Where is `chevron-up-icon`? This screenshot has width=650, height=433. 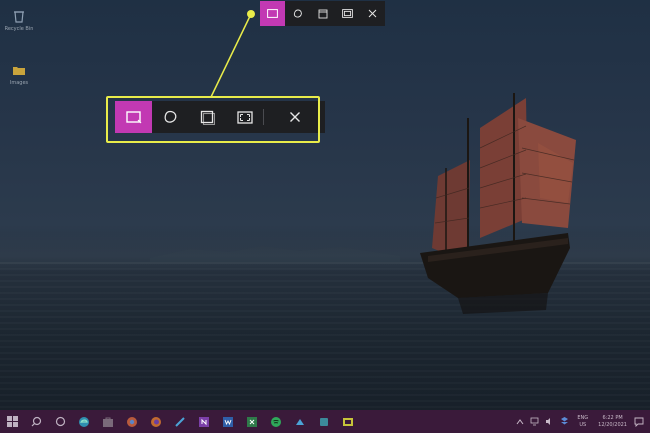 chevron-up-icon is located at coordinates (520, 422).